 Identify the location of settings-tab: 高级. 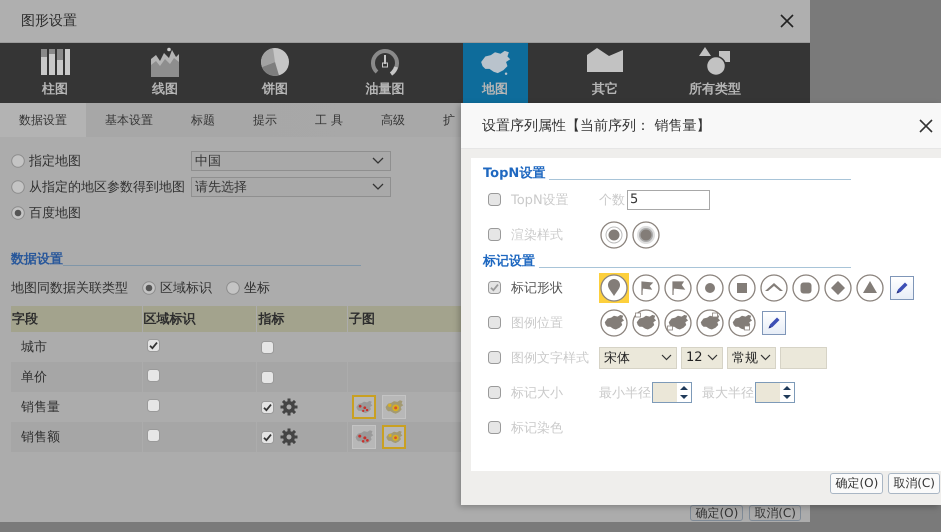
(393, 120).